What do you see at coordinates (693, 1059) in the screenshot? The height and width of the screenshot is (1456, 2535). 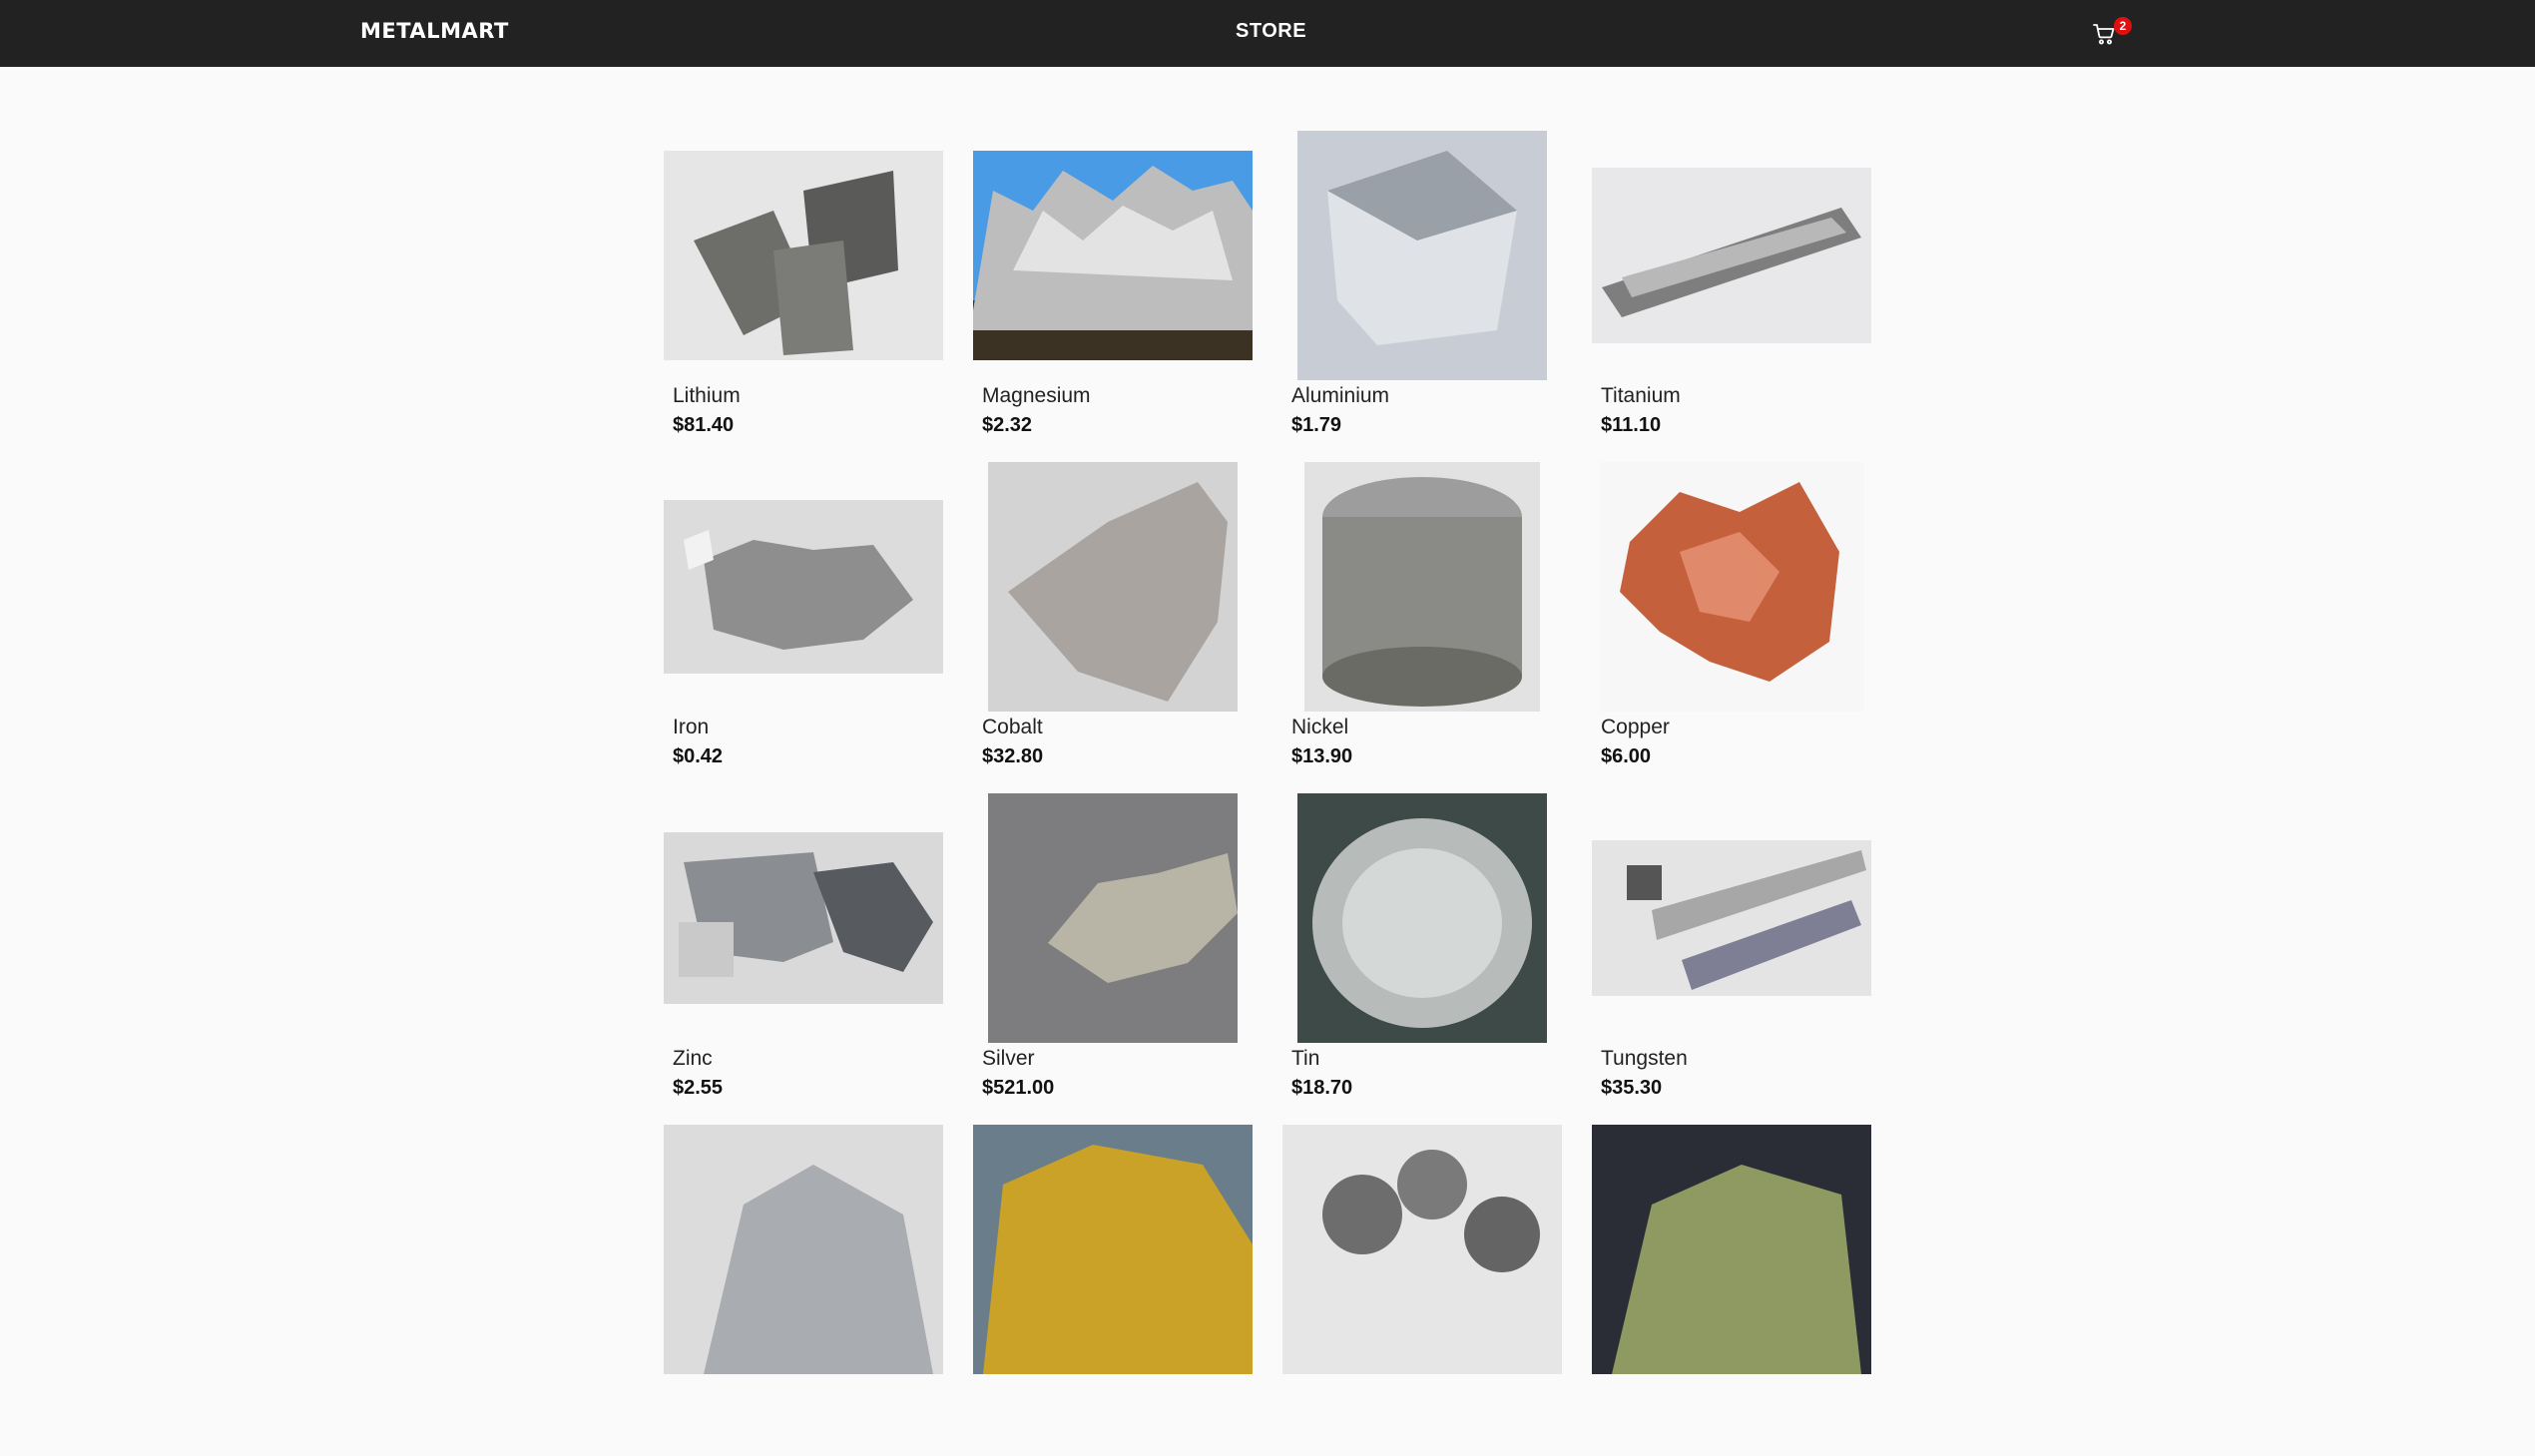 I see `product-name: Zinc` at bounding box center [693, 1059].